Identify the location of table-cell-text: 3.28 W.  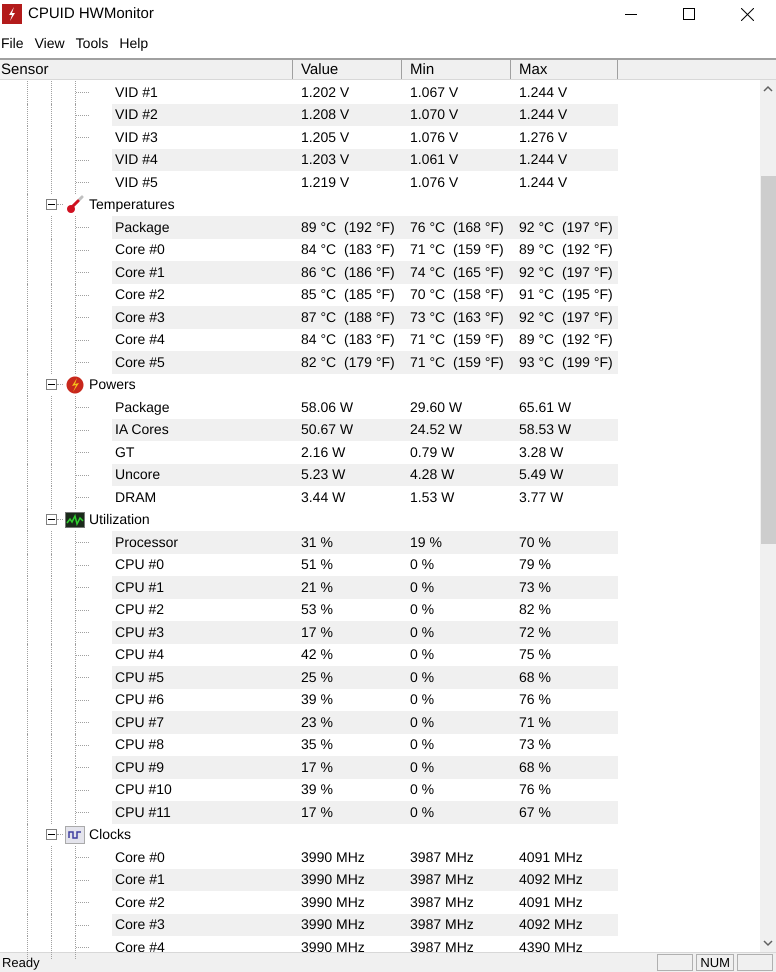
(541, 452).